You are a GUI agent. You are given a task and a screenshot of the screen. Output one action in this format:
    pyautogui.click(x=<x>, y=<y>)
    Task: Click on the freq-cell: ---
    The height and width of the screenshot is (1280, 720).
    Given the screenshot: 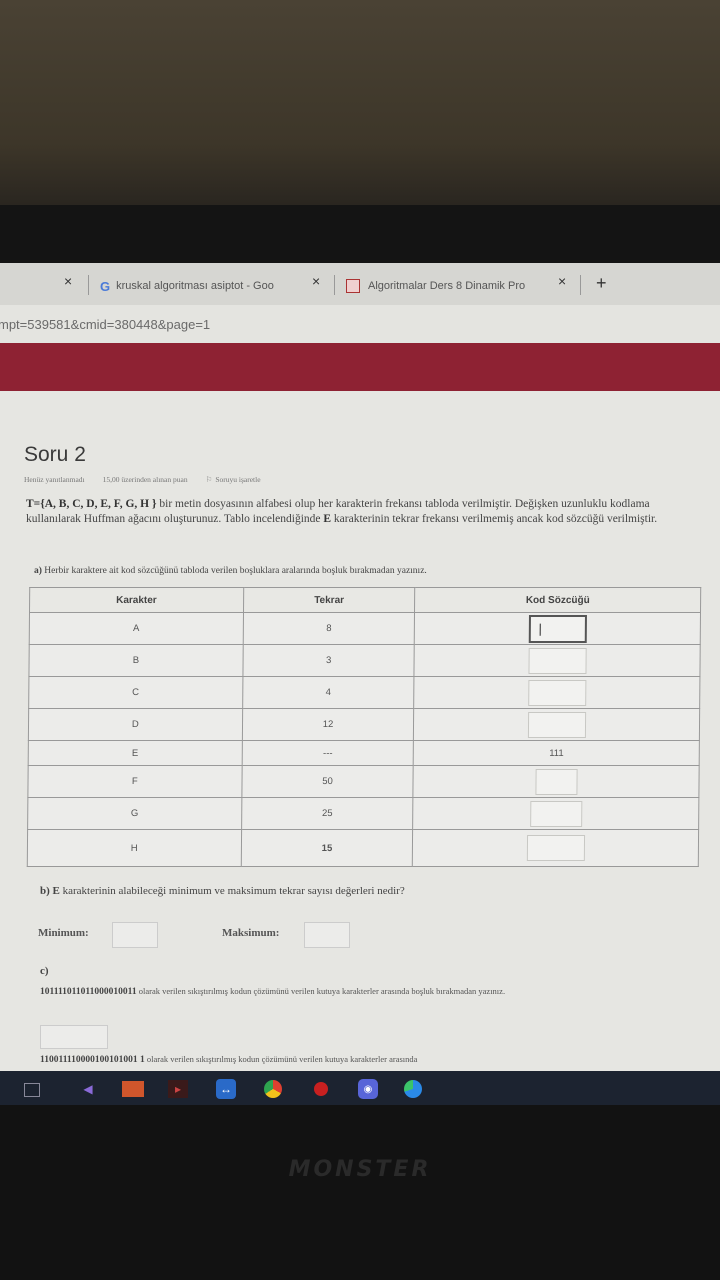 What is the action you would take?
    pyautogui.click(x=327, y=753)
    